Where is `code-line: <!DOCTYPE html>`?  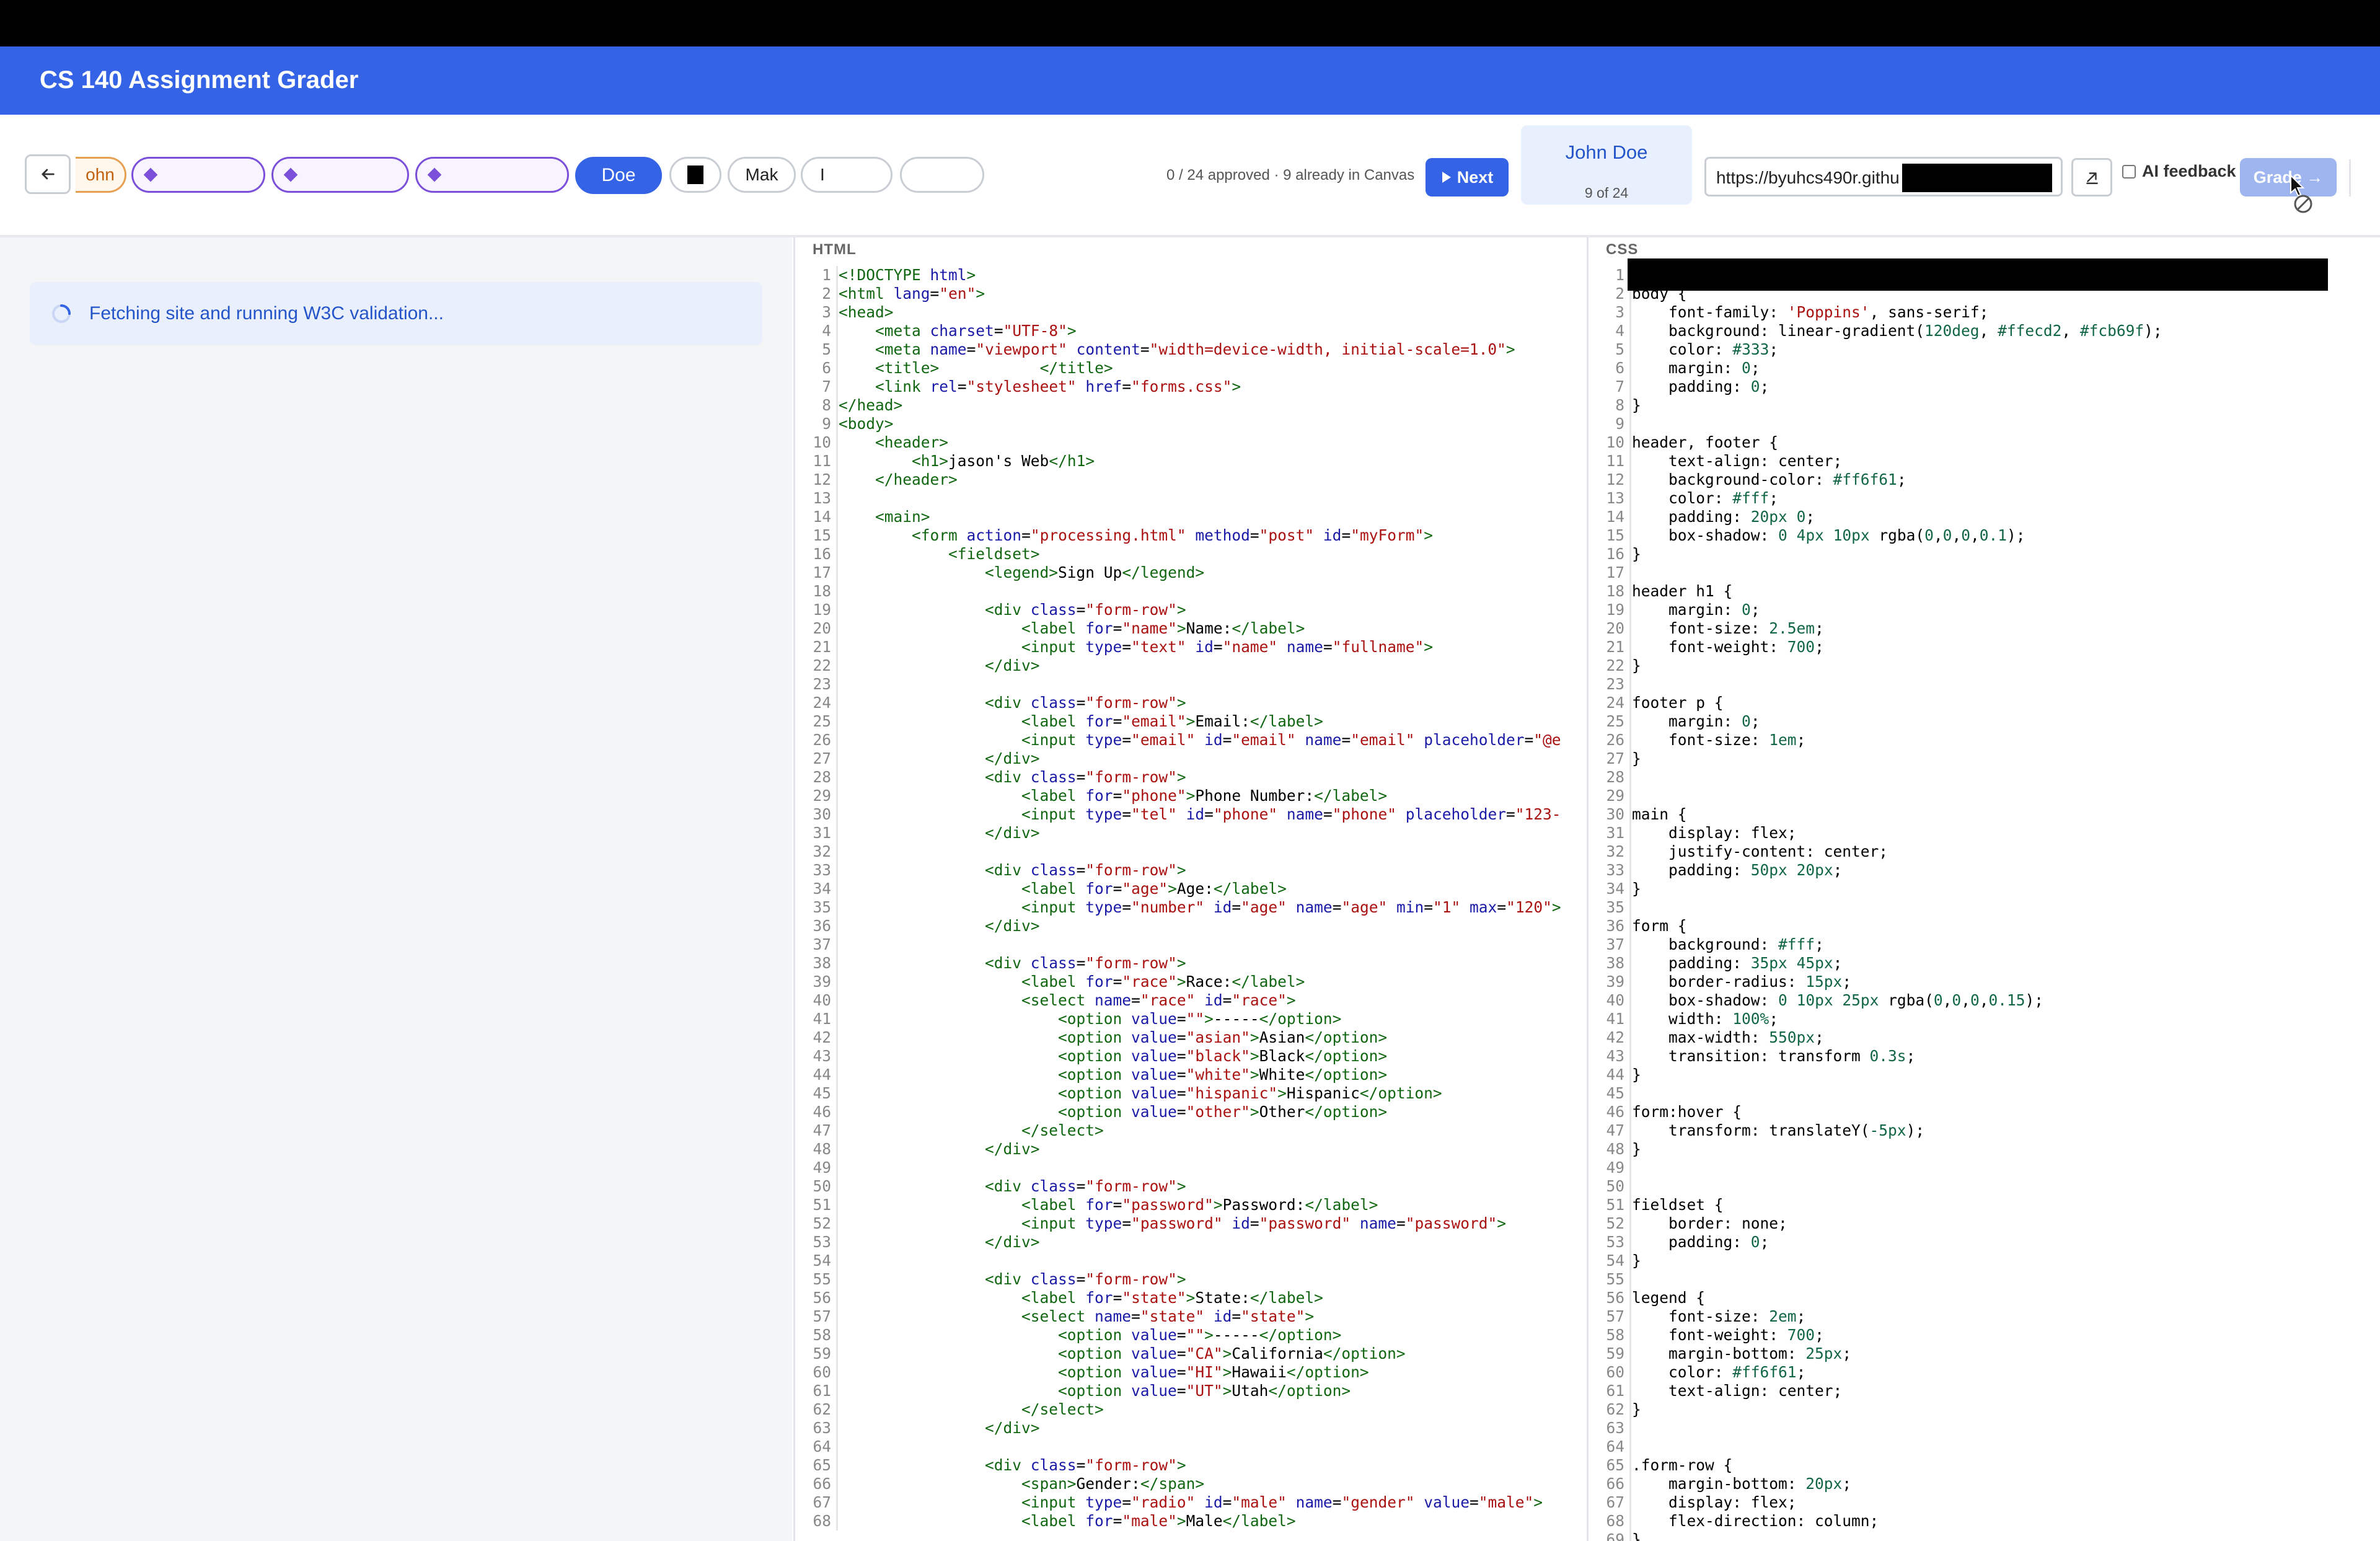
code-line: <!DOCTYPE html> is located at coordinates (907, 275).